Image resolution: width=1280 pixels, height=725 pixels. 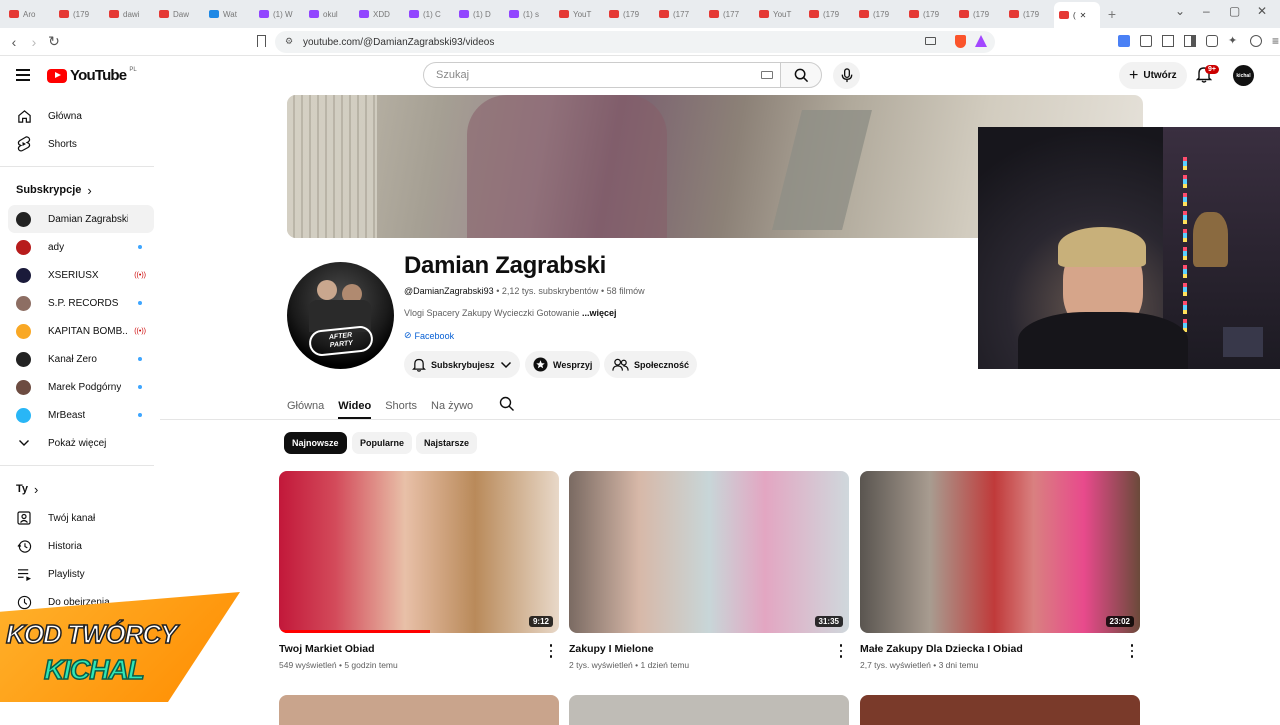 What do you see at coordinates (81, 489) in the screenshot?
I see `you-header: Ty ›` at bounding box center [81, 489].